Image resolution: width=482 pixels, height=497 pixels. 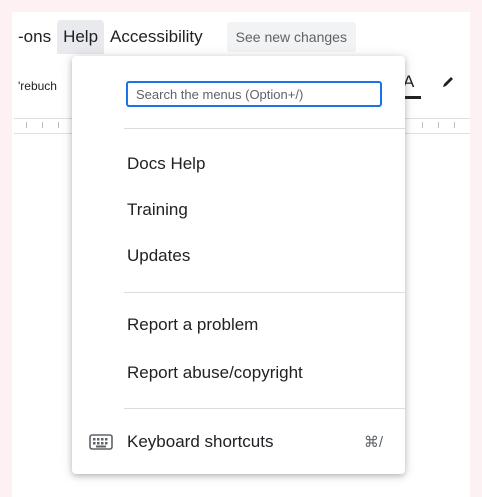 What do you see at coordinates (81, 37) in the screenshot?
I see `menu-help: Help` at bounding box center [81, 37].